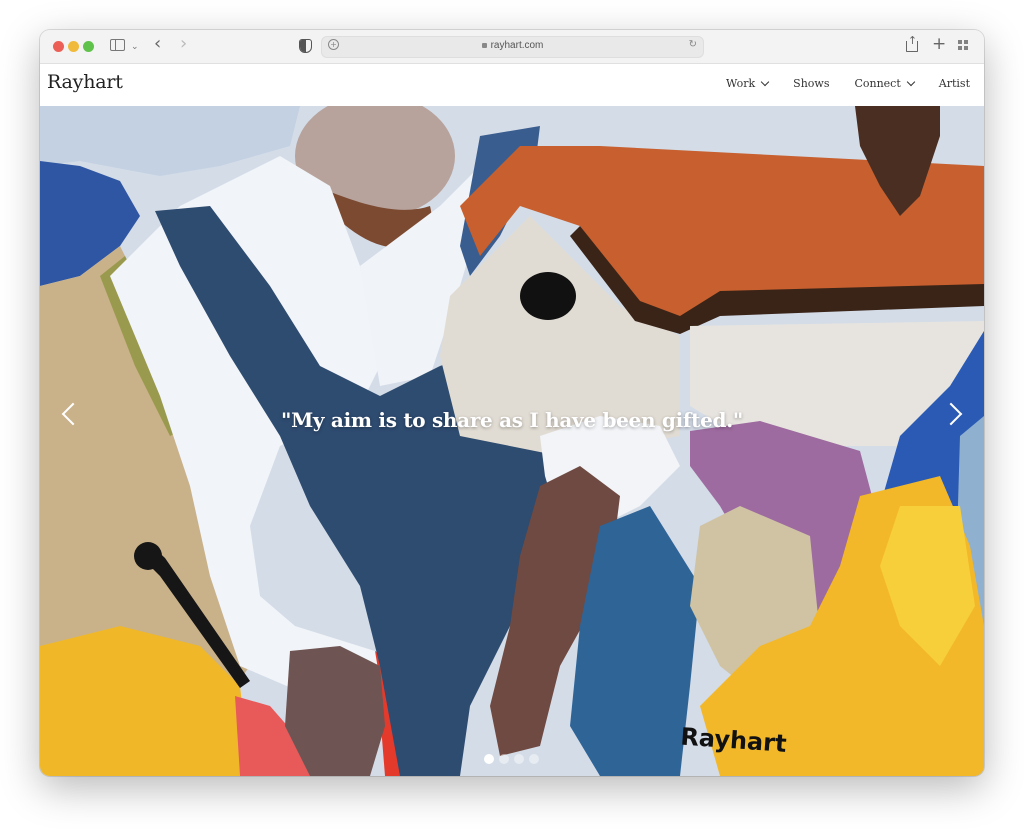  Describe the element at coordinates (912, 40) in the screenshot. I see `share-arrow-icon: ↑` at that location.